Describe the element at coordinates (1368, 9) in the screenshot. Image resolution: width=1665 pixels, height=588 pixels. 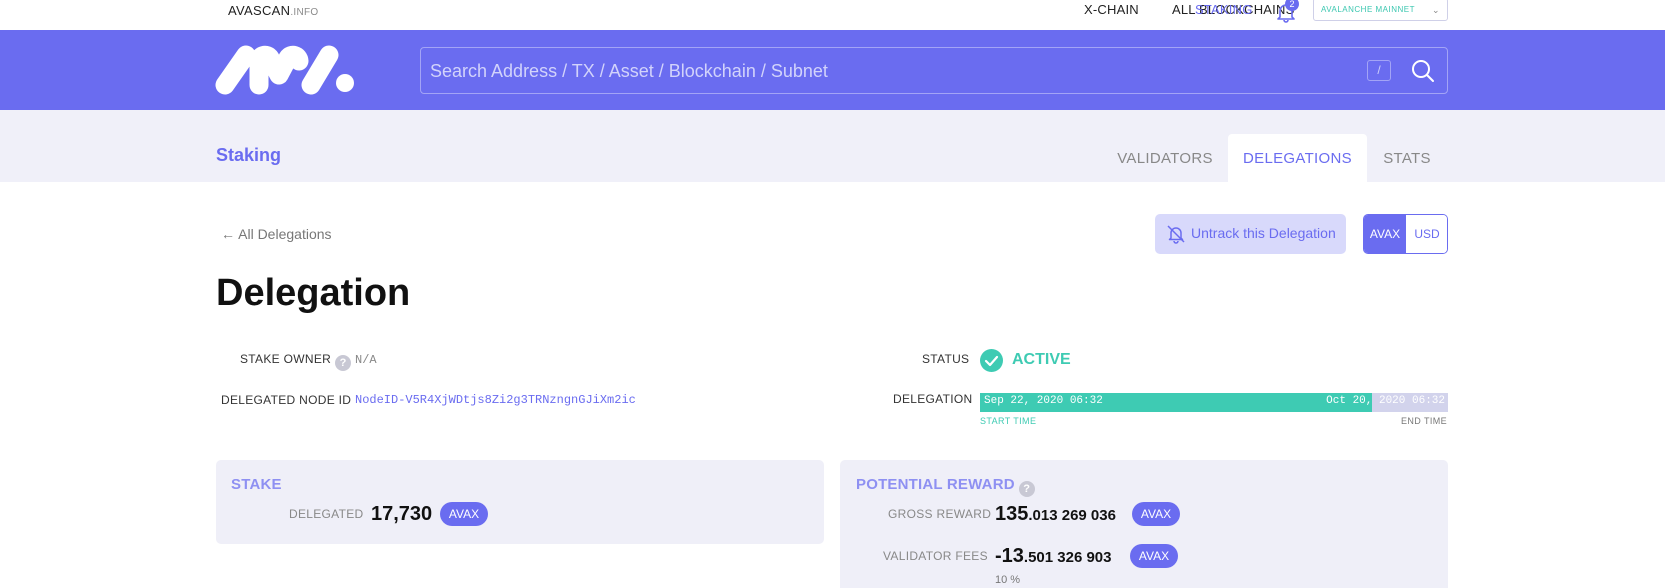
I see `network-label: AVALANCHE MAINNET` at that location.